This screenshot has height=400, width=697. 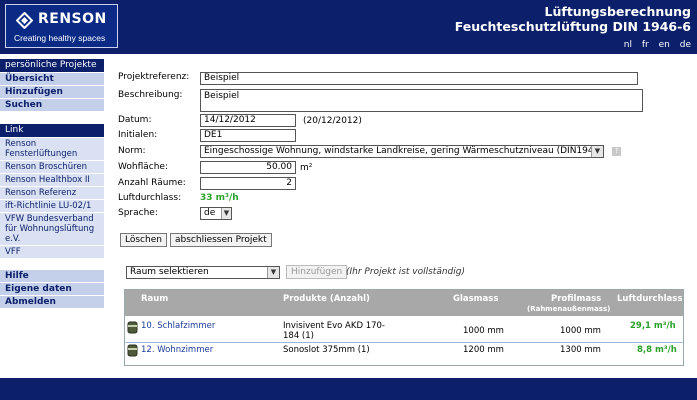 What do you see at coordinates (132, 151) in the screenshot?
I see `label-norm: Norm:` at bounding box center [132, 151].